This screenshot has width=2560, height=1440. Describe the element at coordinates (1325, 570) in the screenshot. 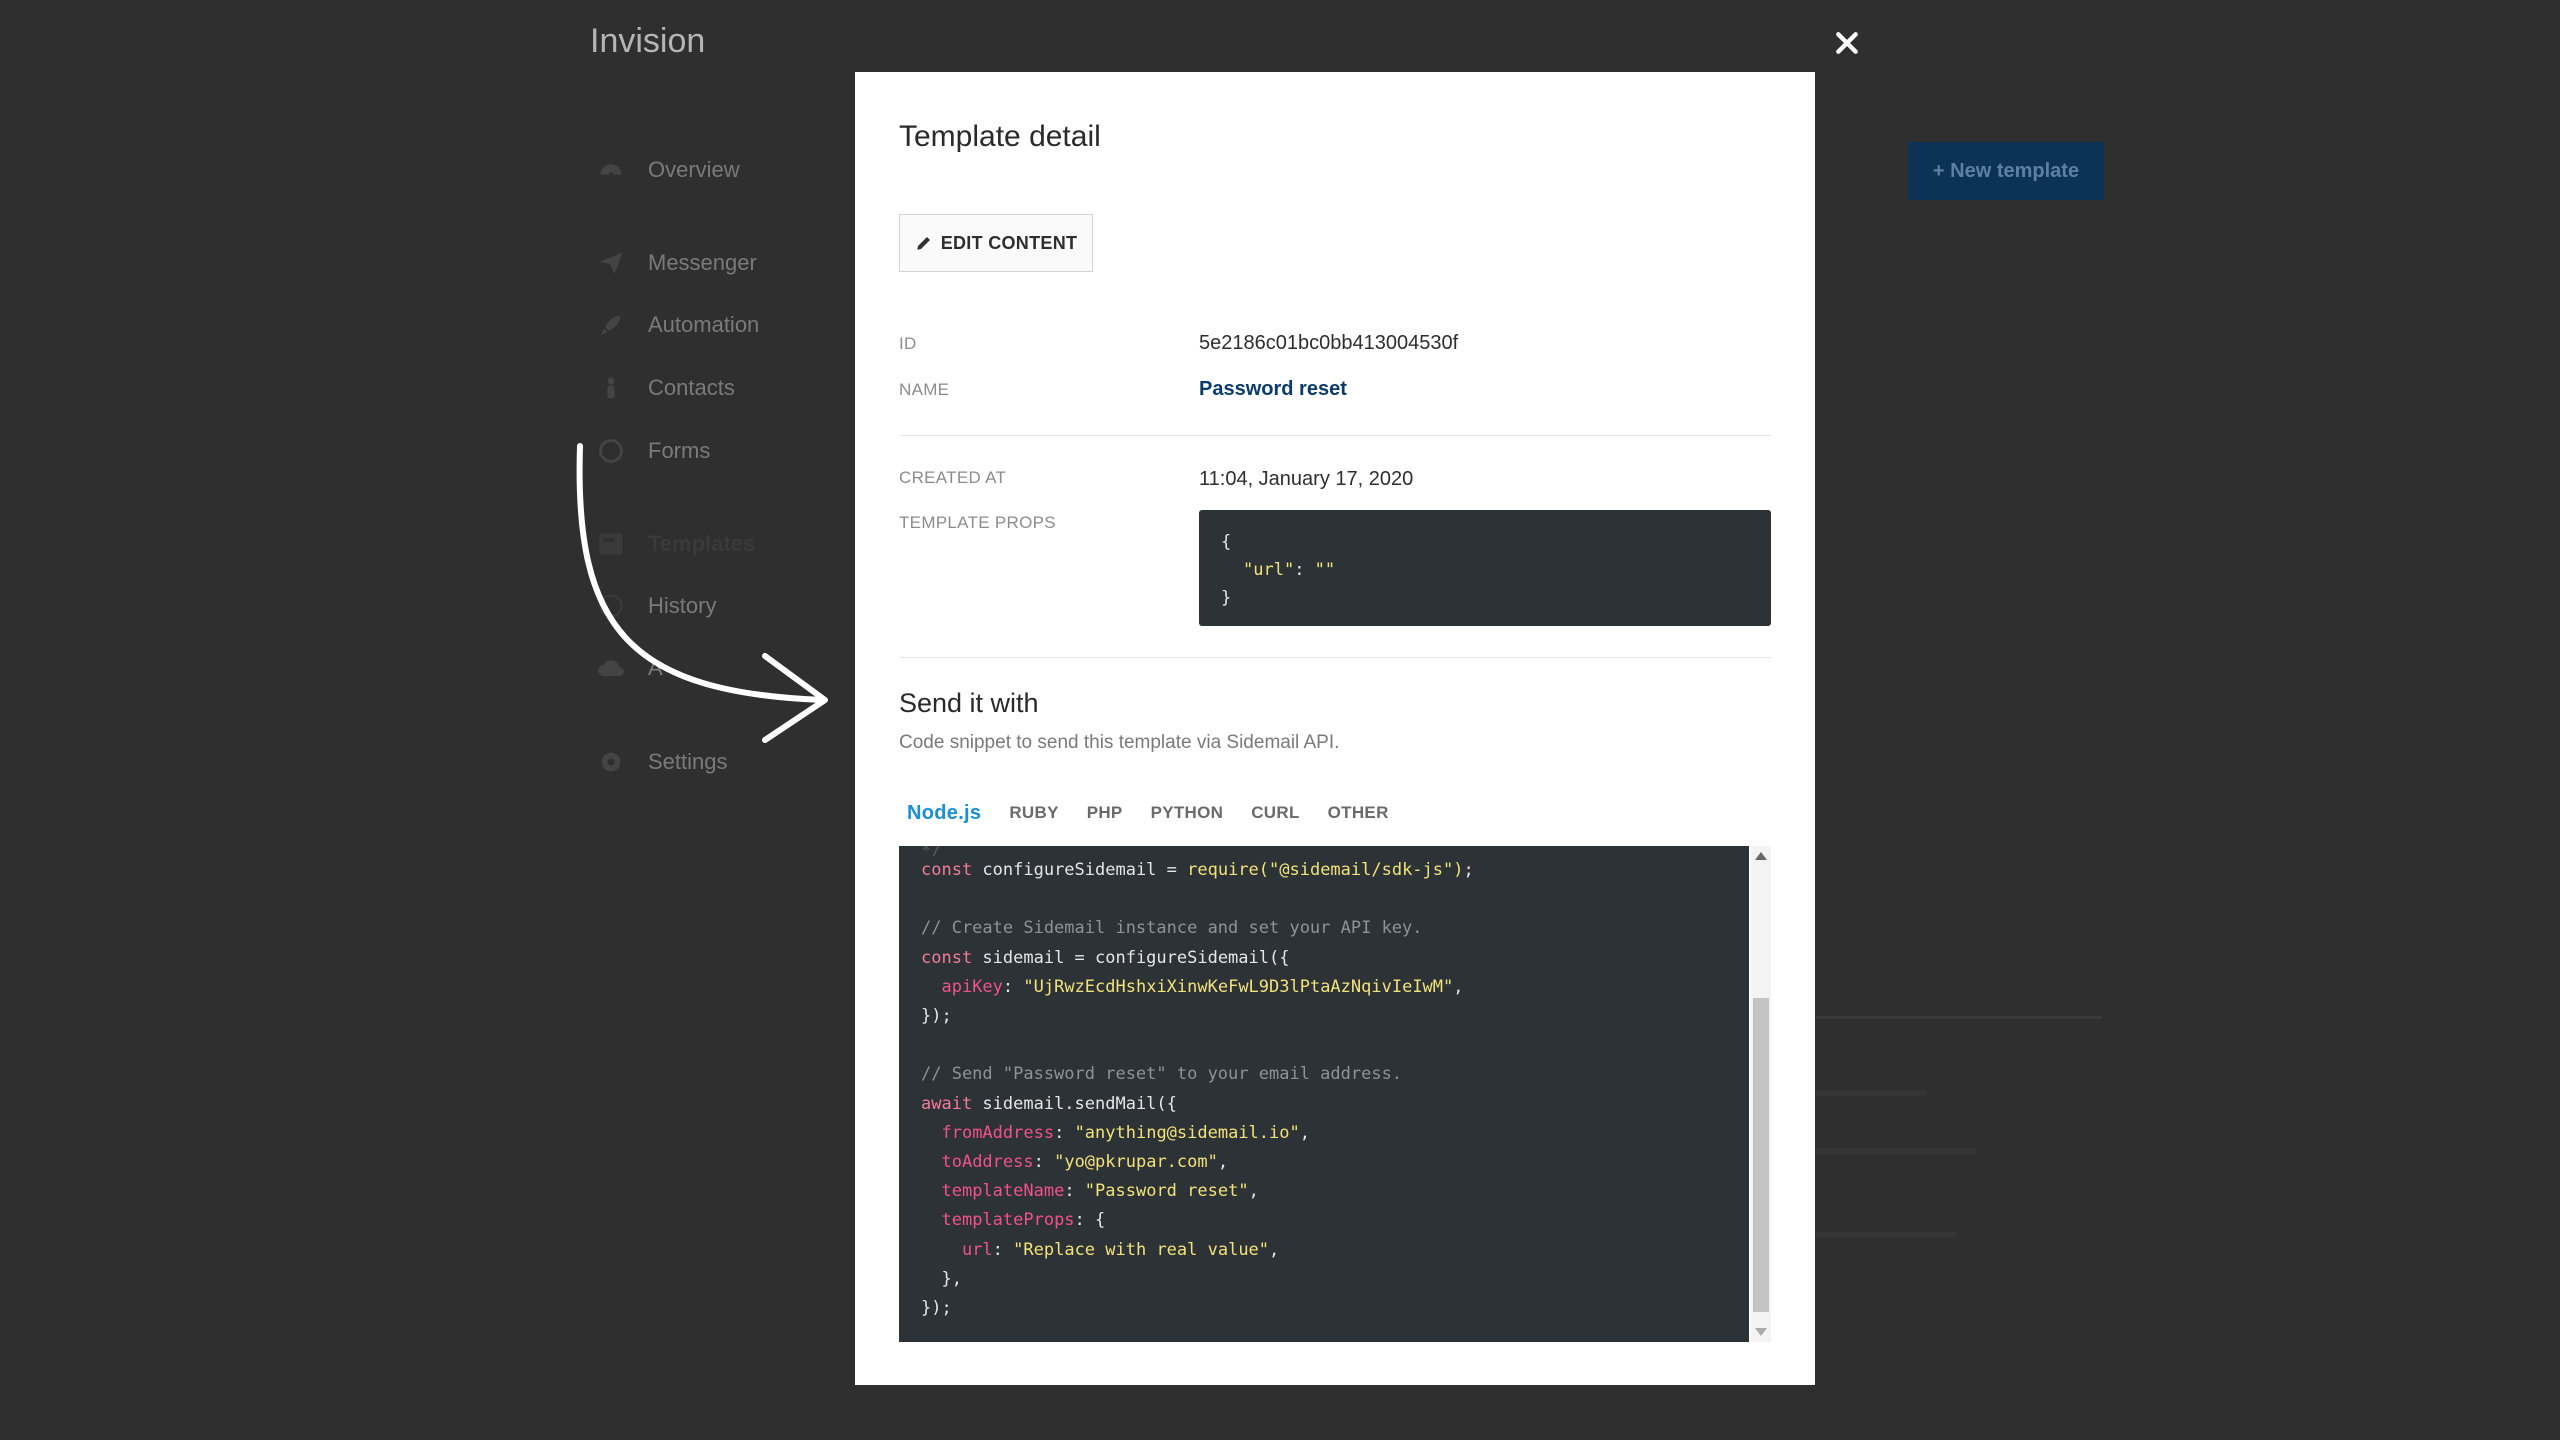

I see `code-string: ""` at that location.